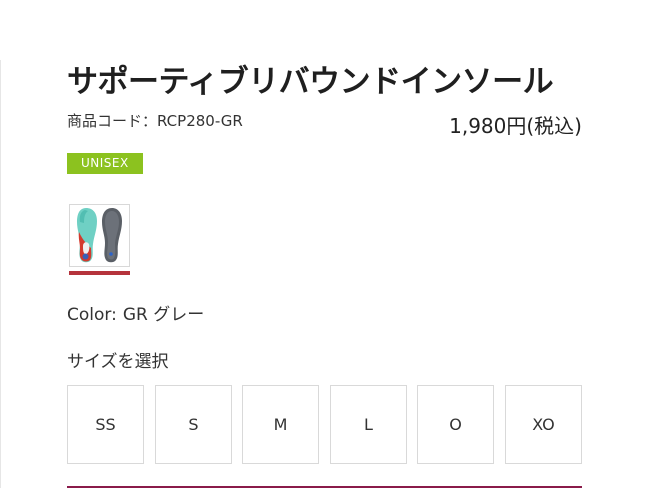 This screenshot has width=665, height=488. What do you see at coordinates (92, 315) in the screenshot?
I see `color-label: Color:` at bounding box center [92, 315].